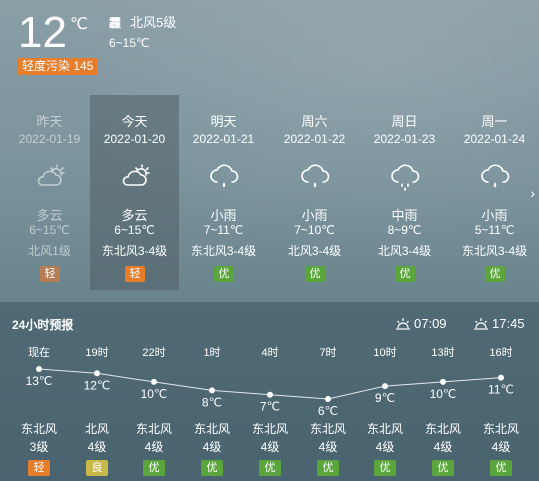 Image resolution: width=539 pixels, height=481 pixels. Describe the element at coordinates (154, 353) in the screenshot. I see `hour-time: 22时` at that location.